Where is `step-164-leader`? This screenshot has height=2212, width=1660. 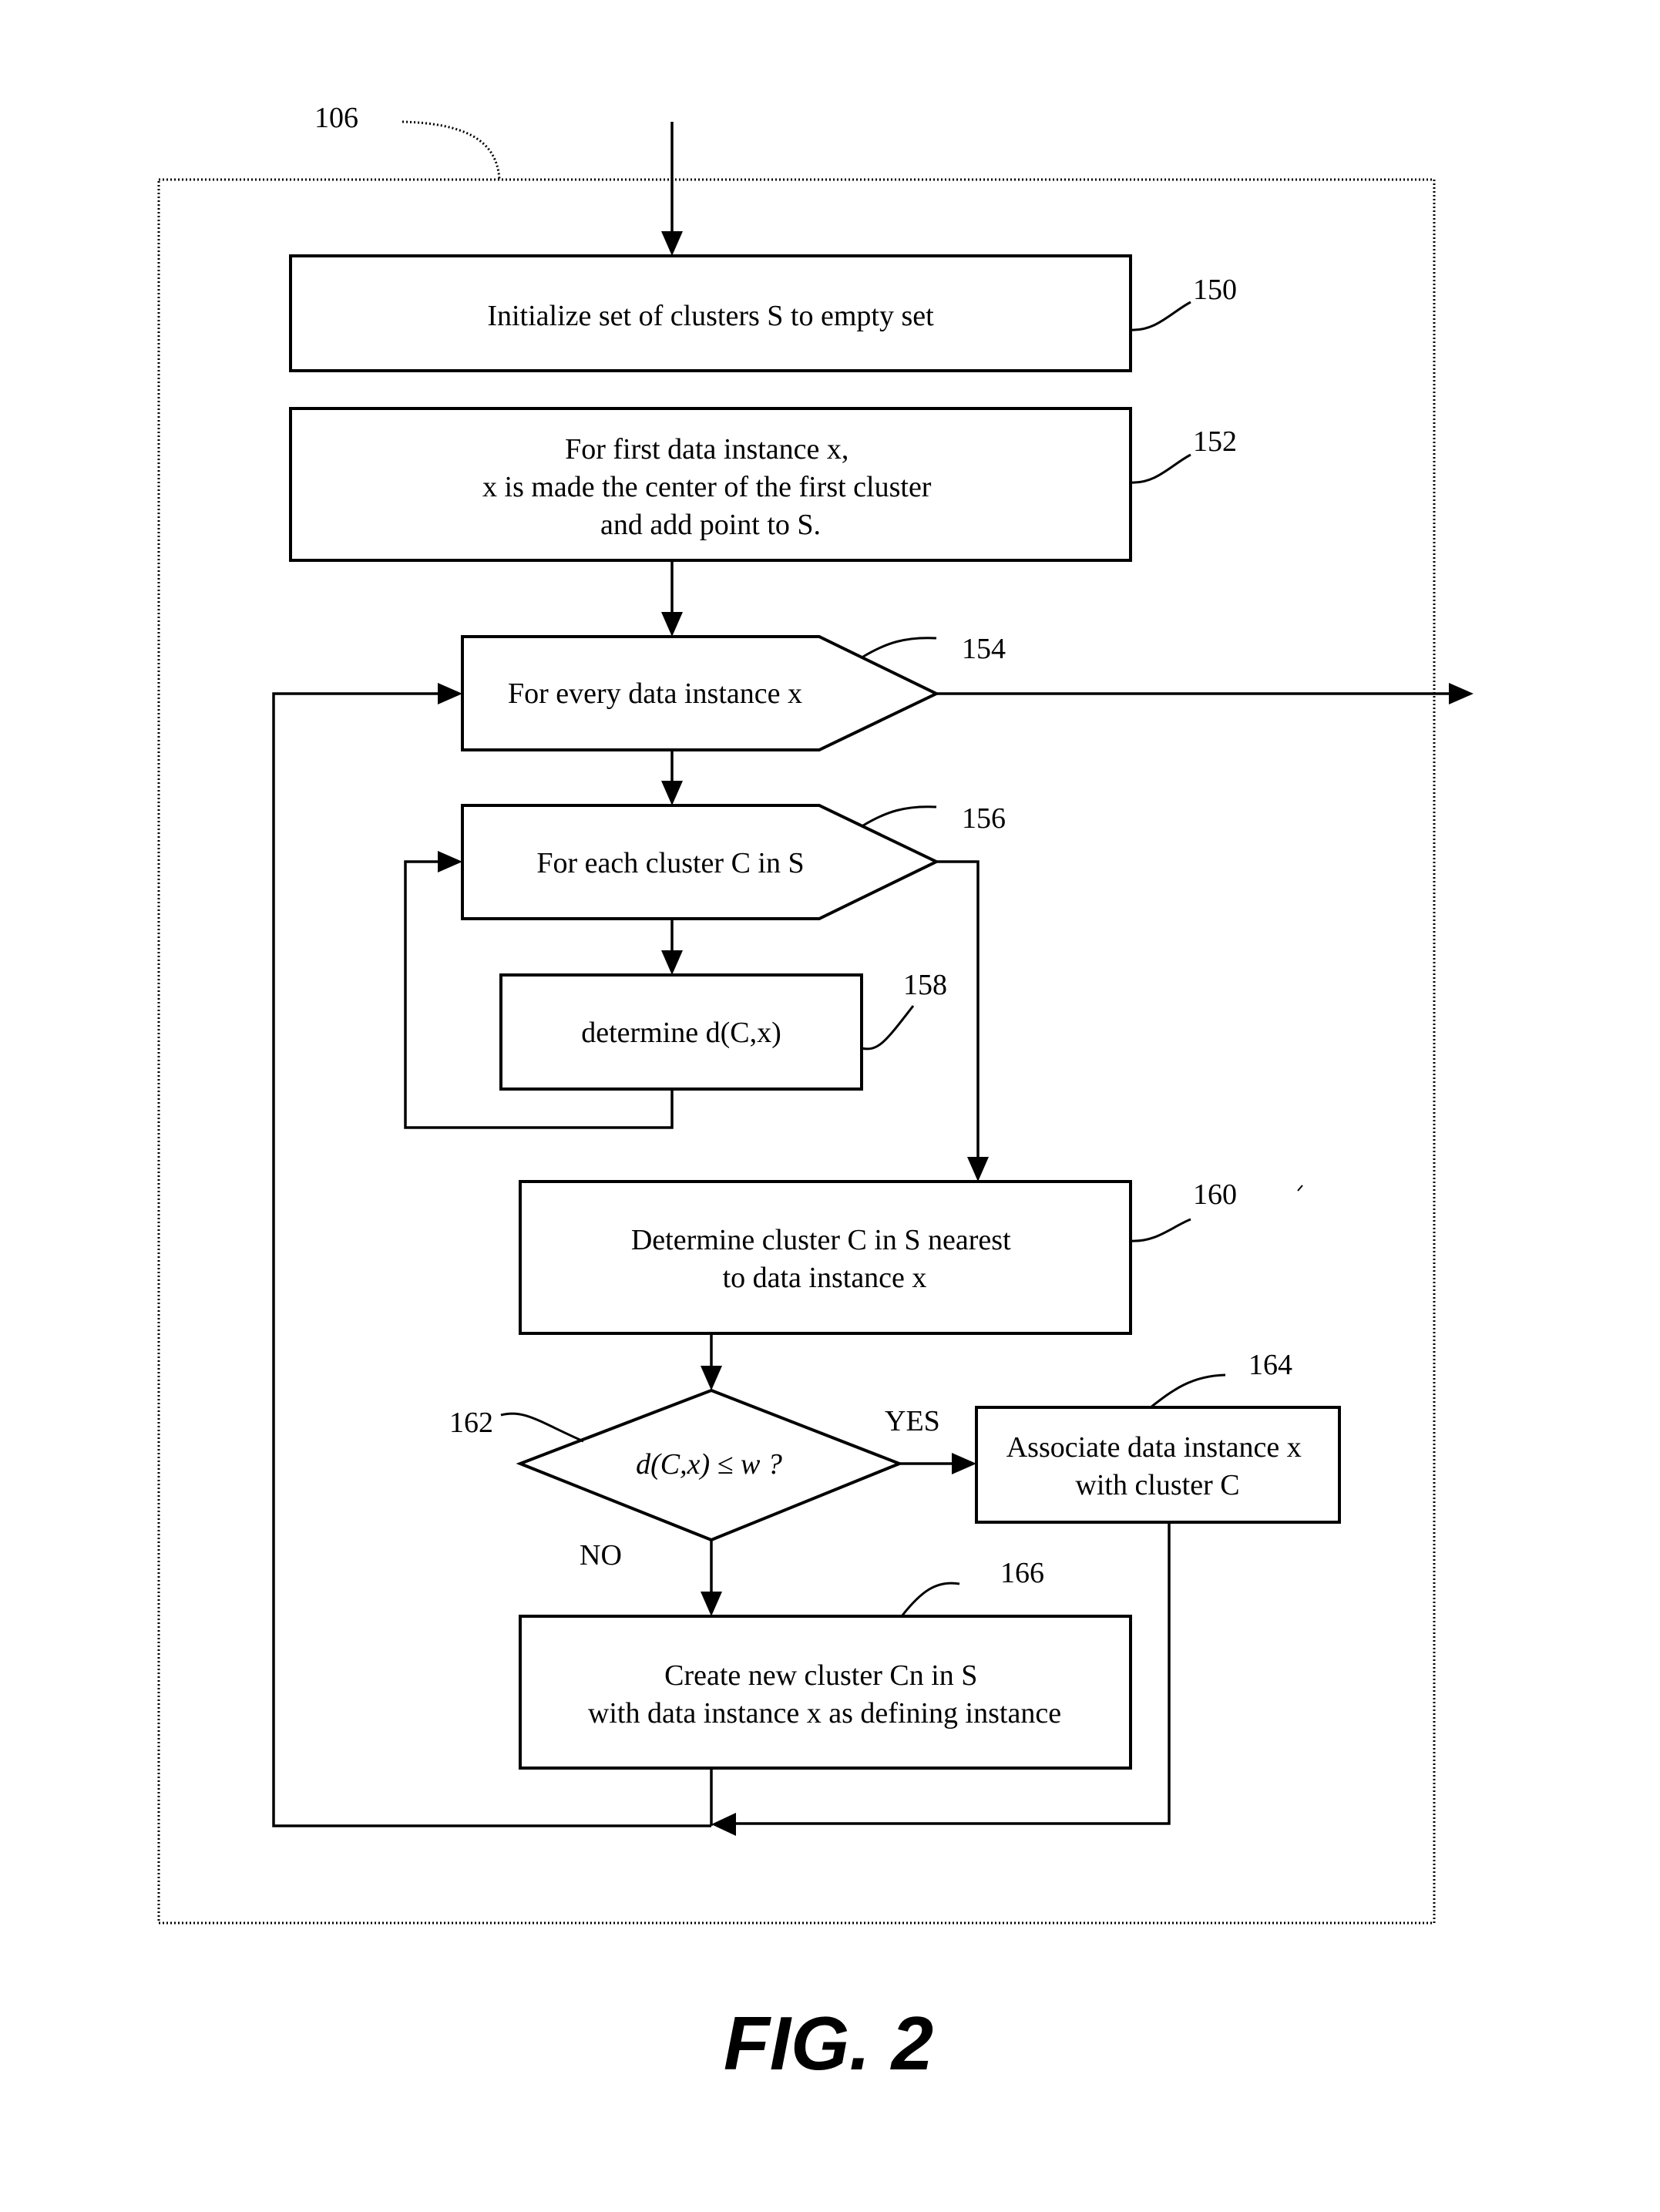 step-164-leader is located at coordinates (1188, 1391).